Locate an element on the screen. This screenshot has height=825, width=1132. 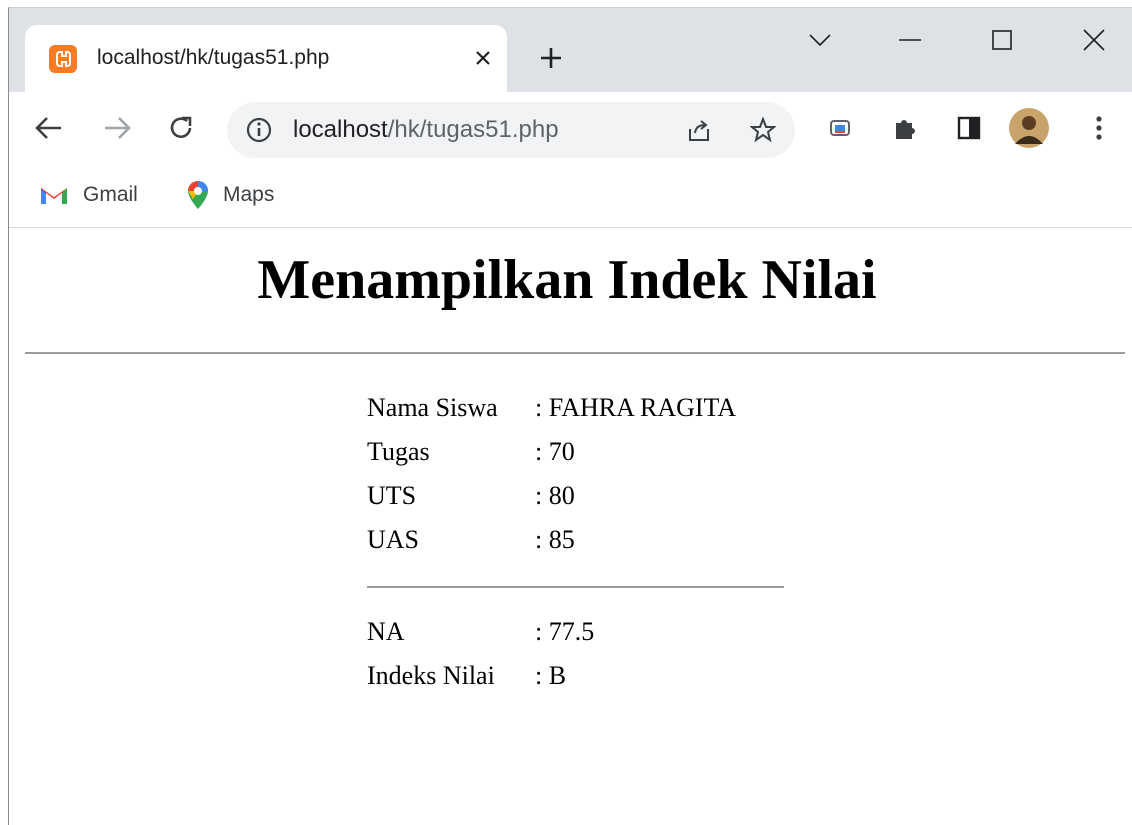
row-label-uts: UTS is located at coordinates (392, 495).